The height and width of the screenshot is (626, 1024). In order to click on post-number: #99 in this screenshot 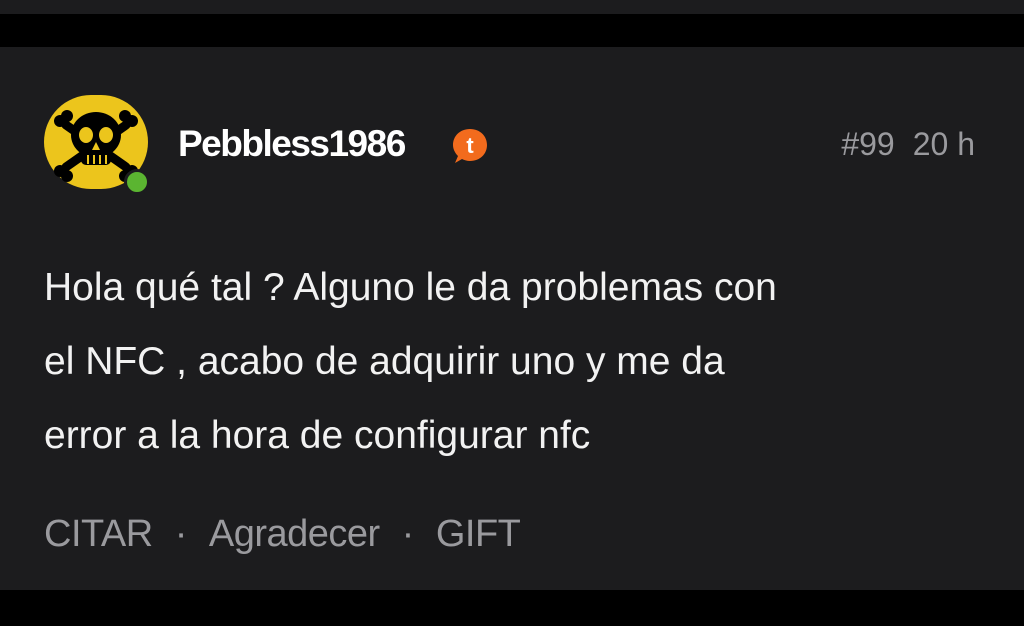, I will do `click(867, 144)`.